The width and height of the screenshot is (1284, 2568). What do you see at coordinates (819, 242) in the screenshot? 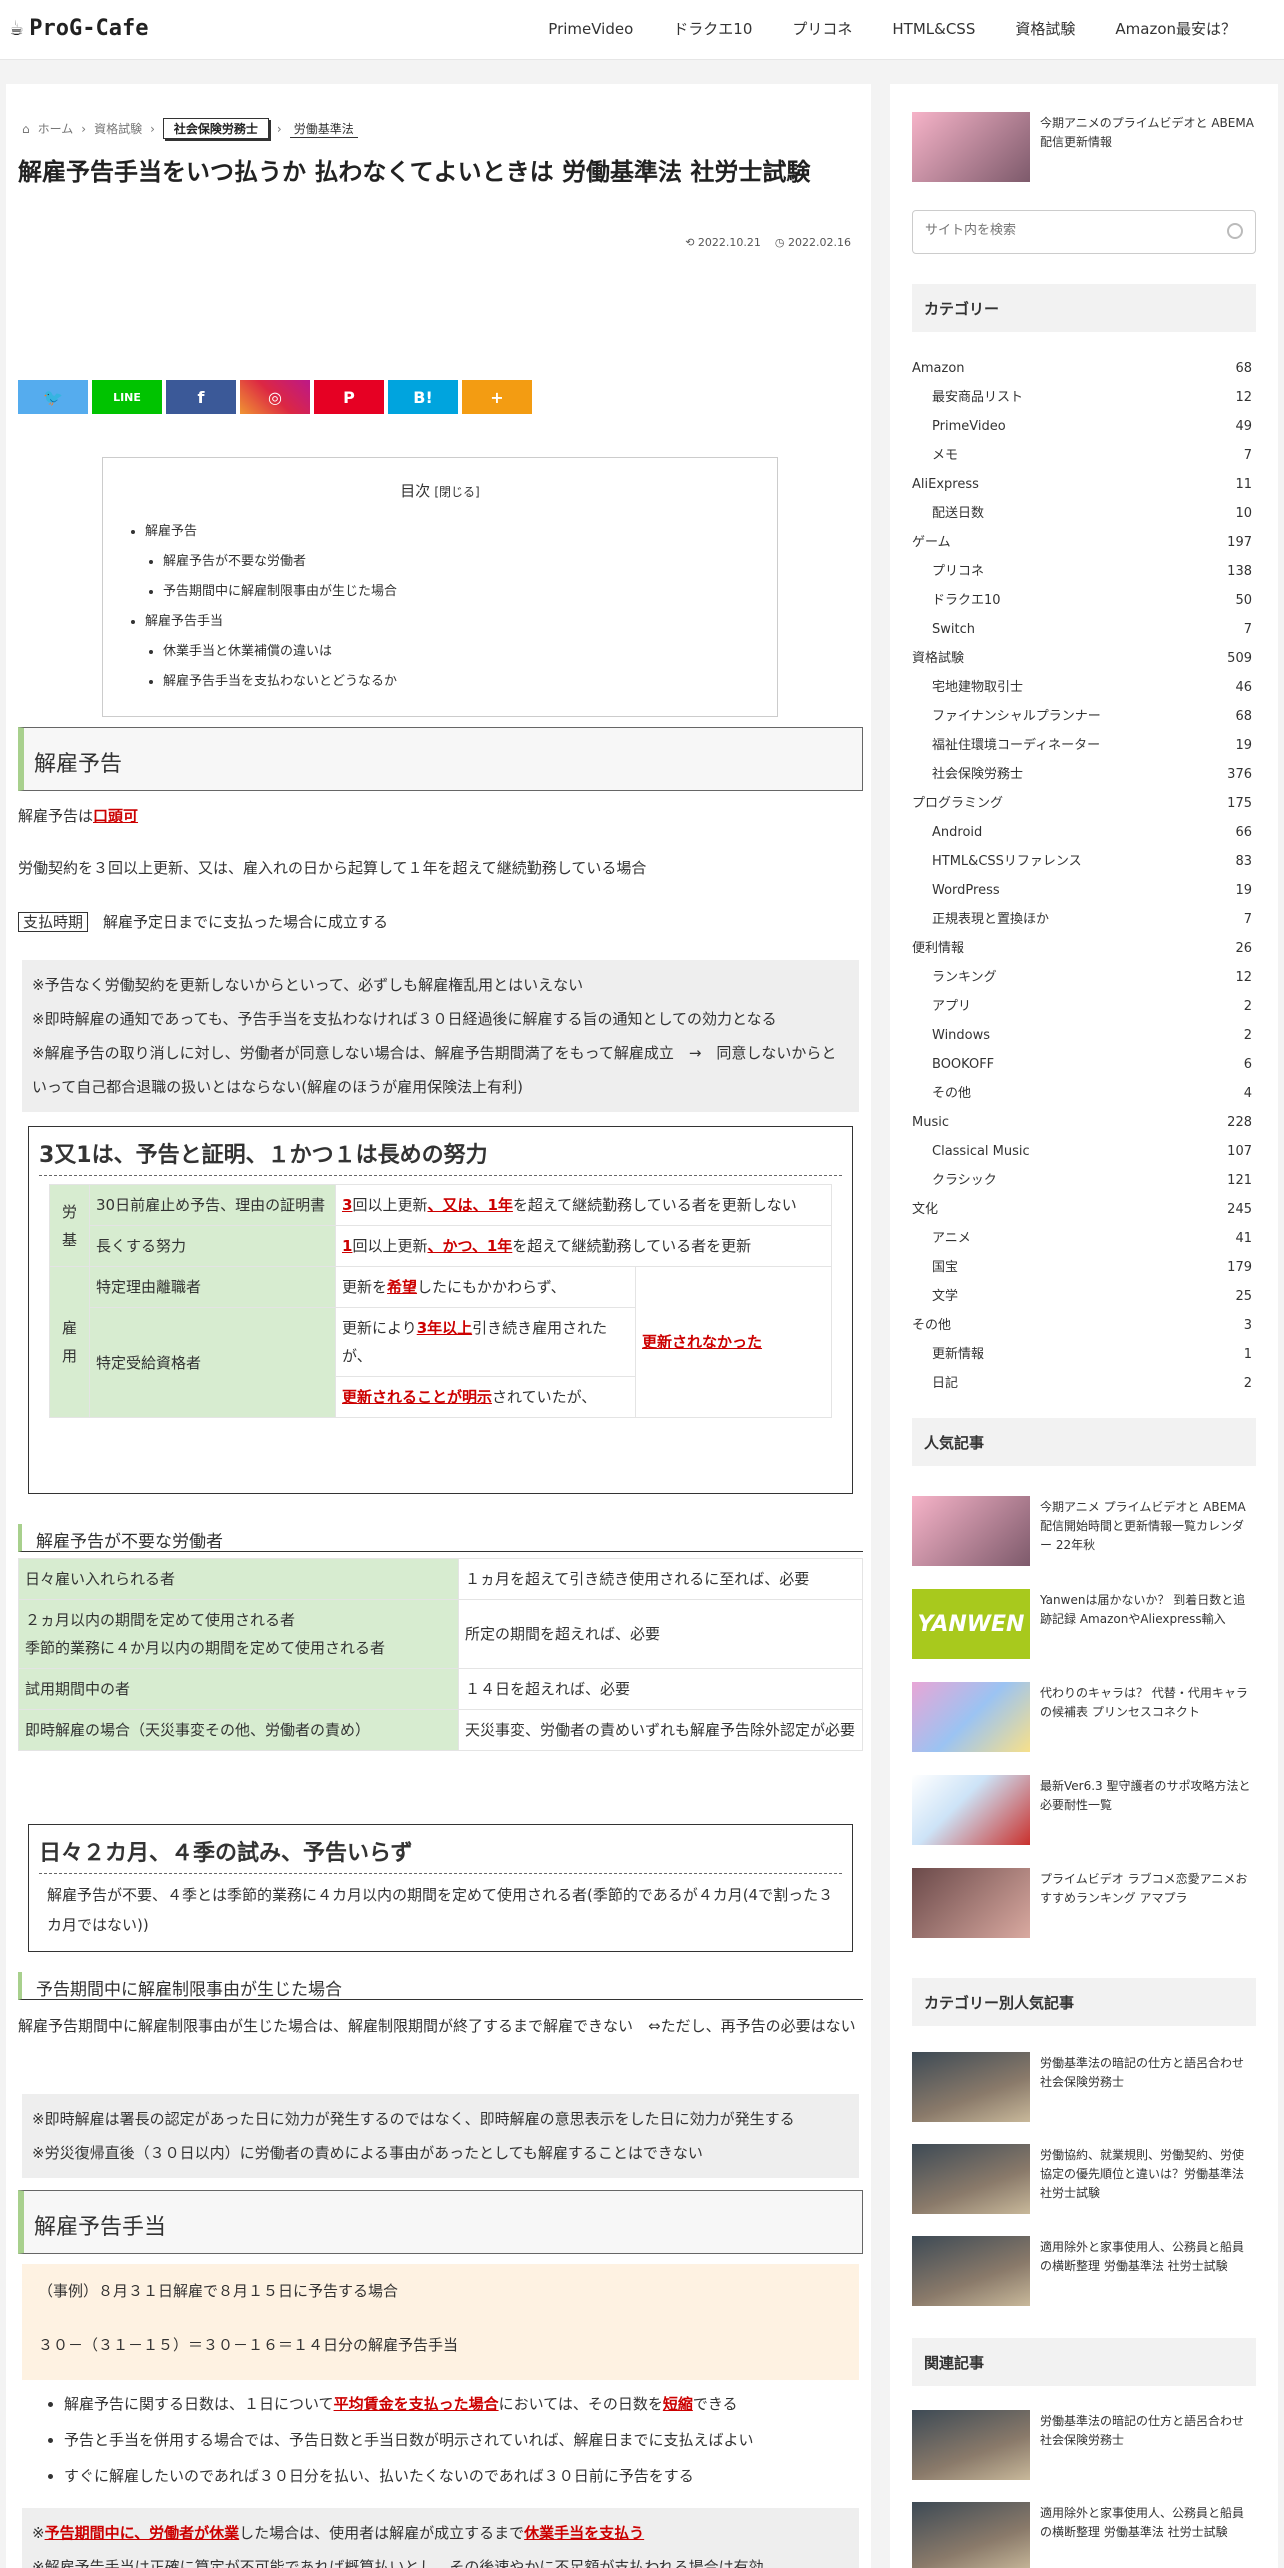
I see `updated-value: 2022.02.16` at bounding box center [819, 242].